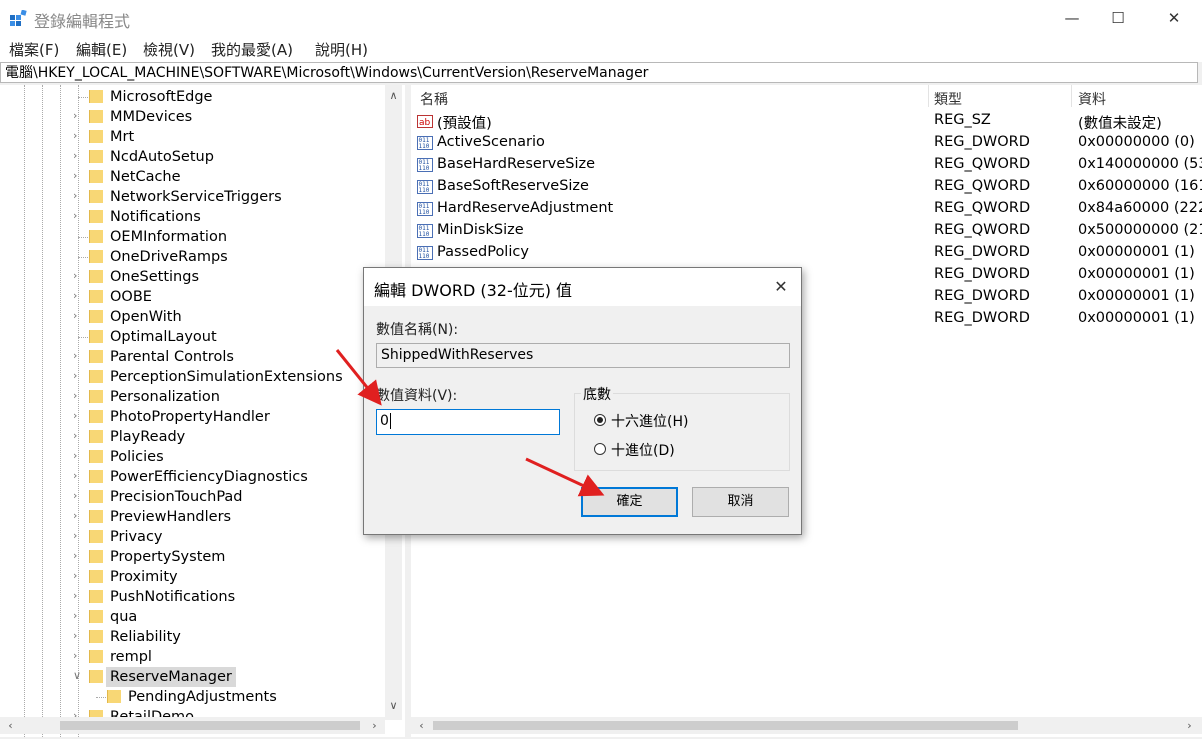 The height and width of the screenshot is (739, 1202). I want to click on tree-item: PendingAdjustments, so click(192, 697).